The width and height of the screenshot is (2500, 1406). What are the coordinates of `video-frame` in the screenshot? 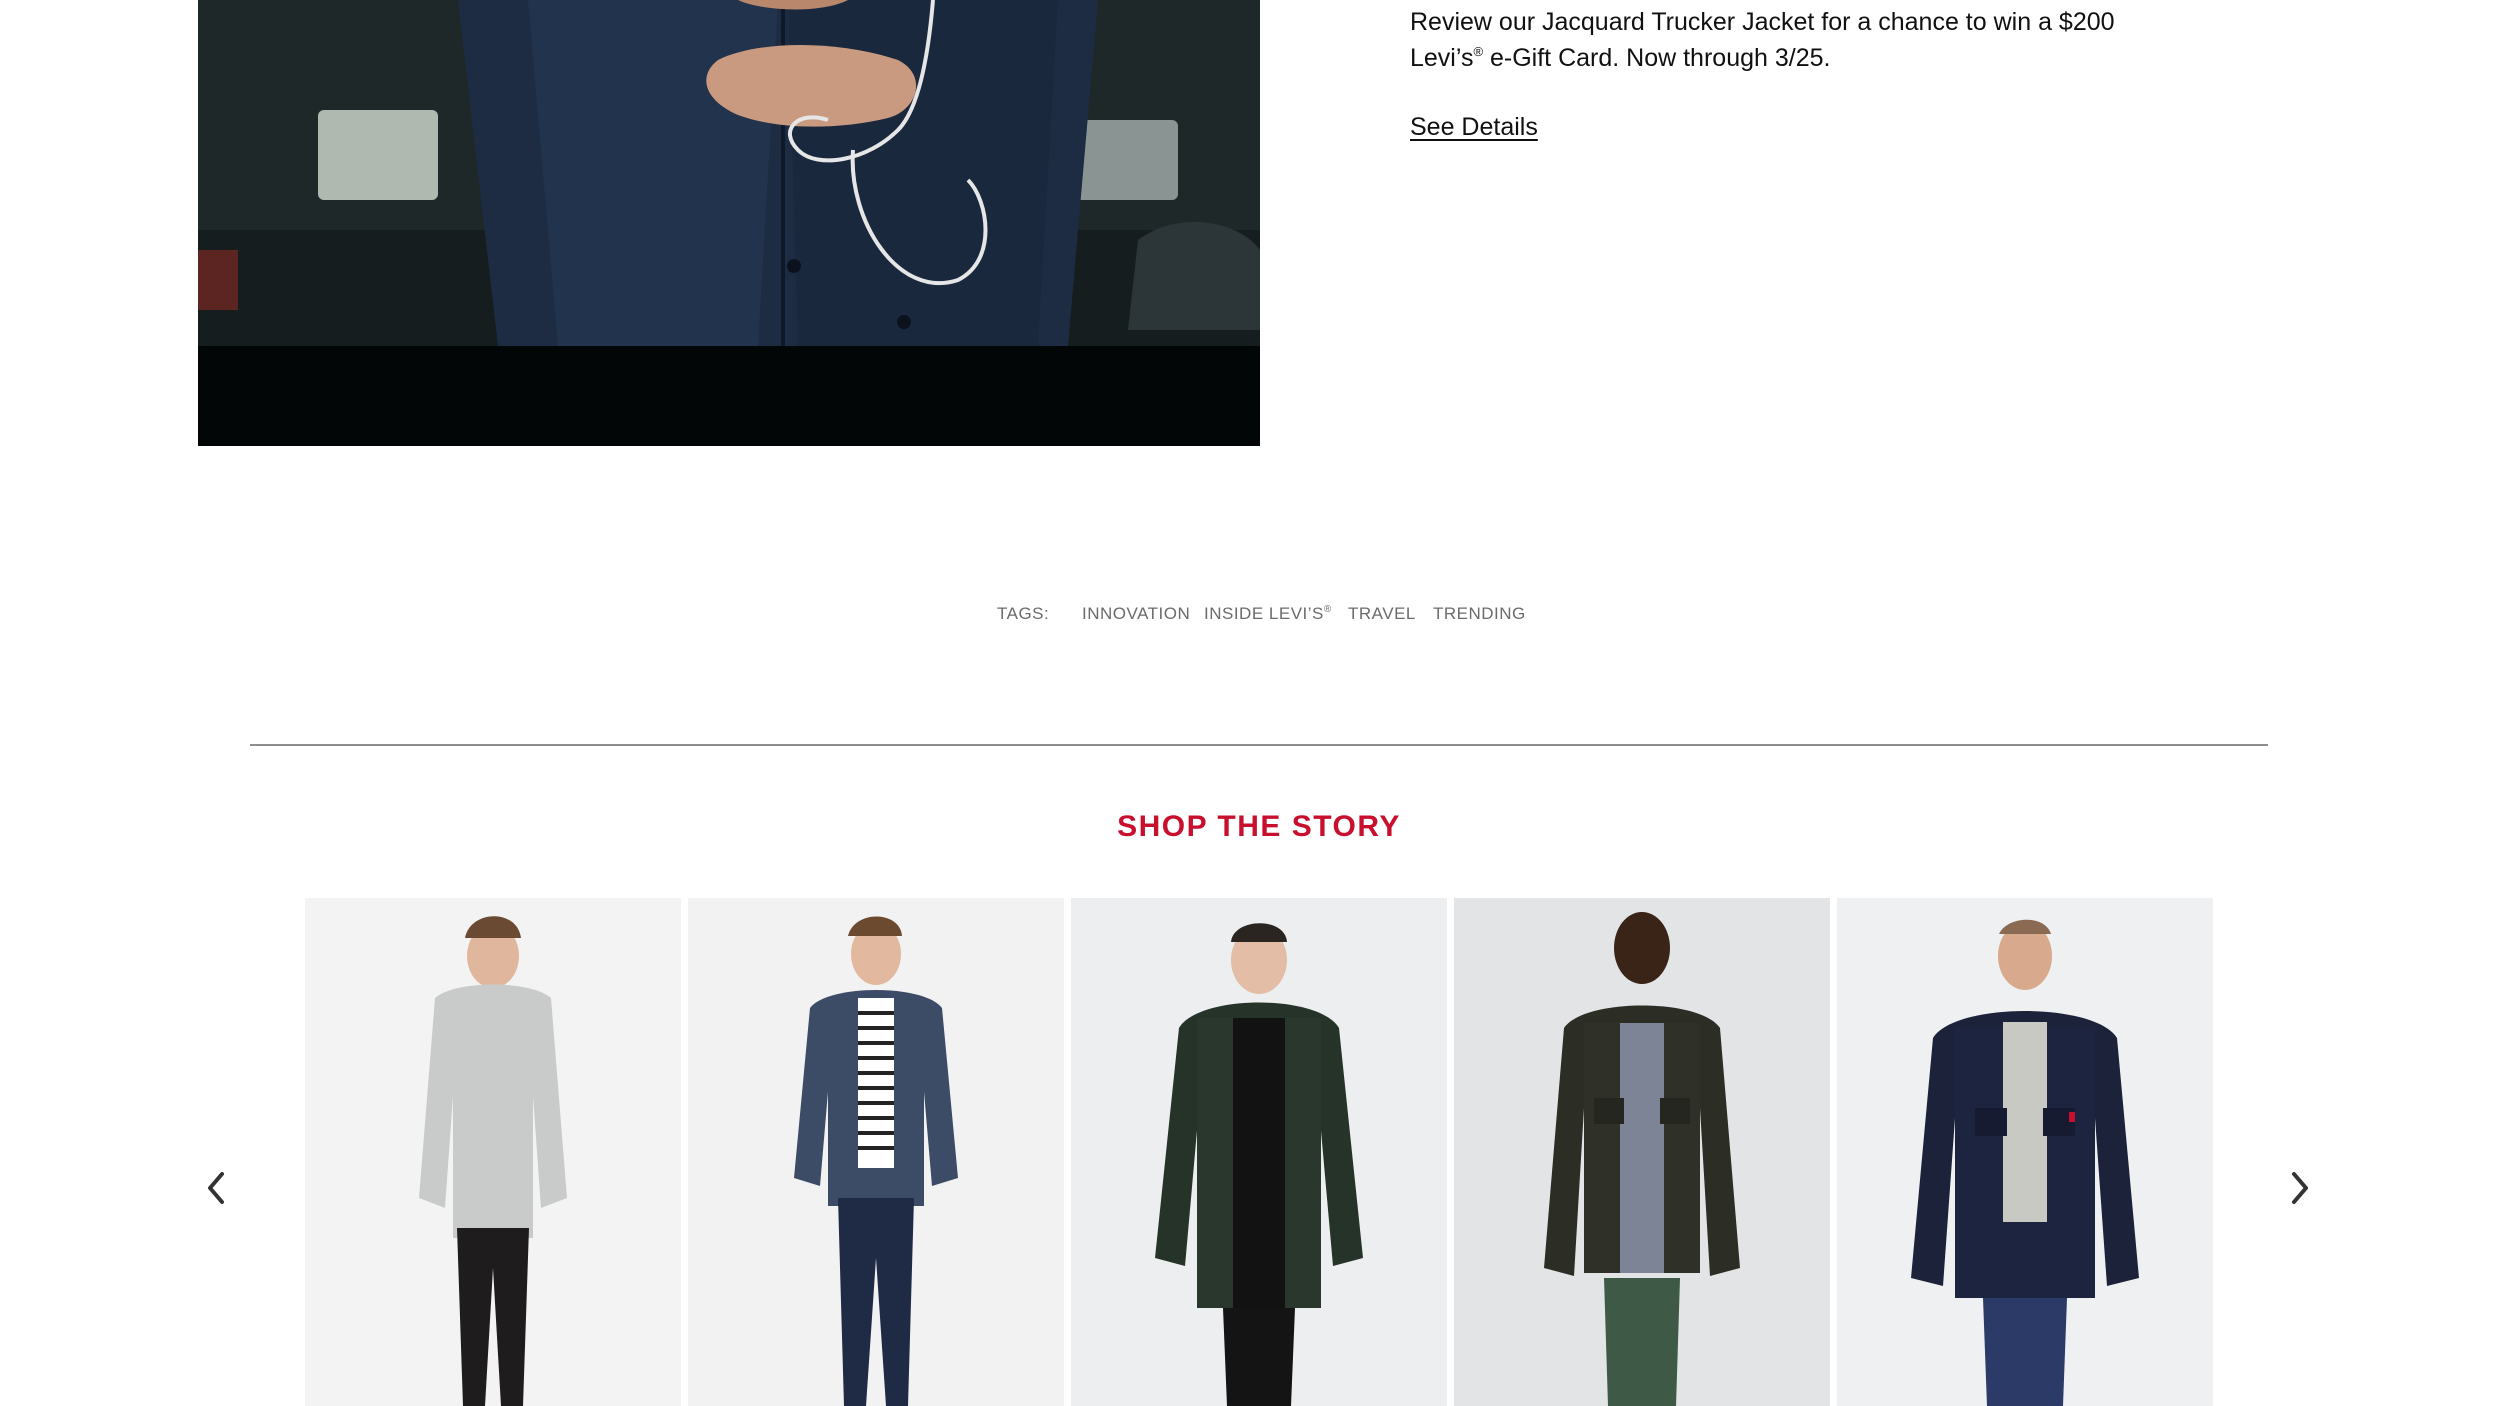 It's located at (729, 173).